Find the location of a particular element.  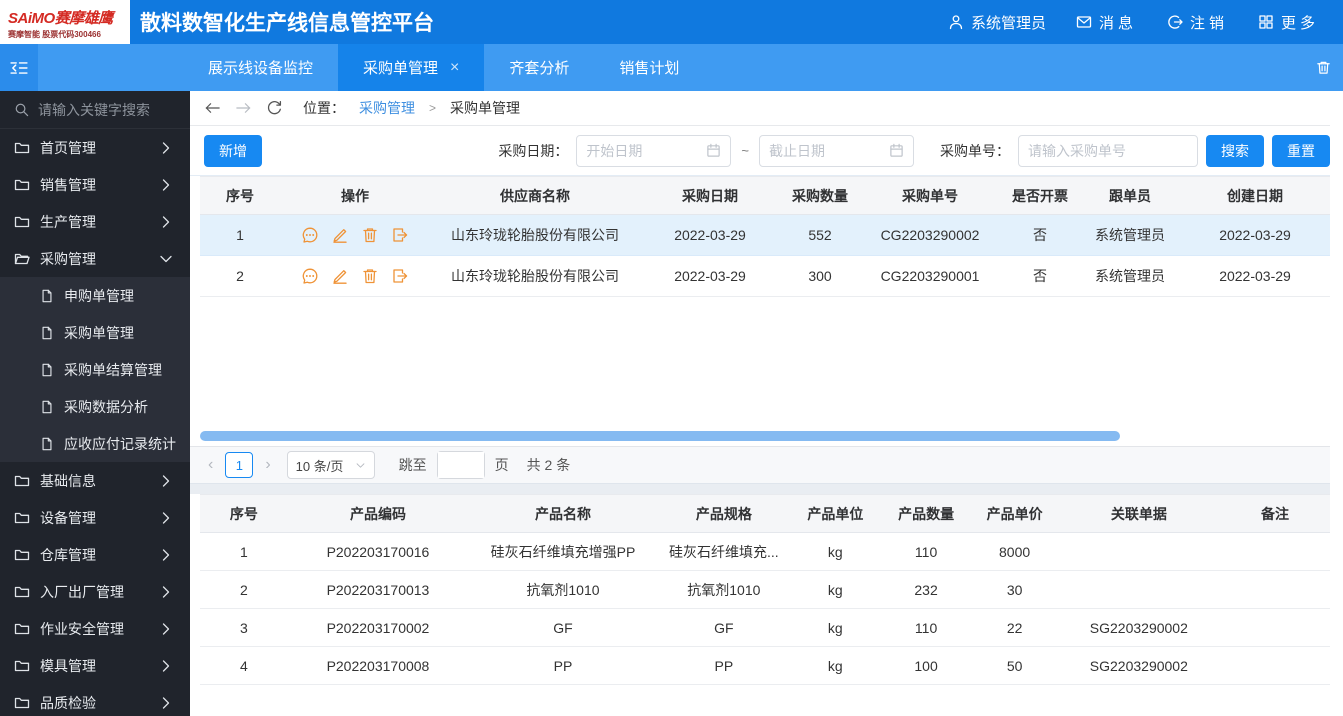

tab-销售计划: 销售计划 is located at coordinates (649, 67).